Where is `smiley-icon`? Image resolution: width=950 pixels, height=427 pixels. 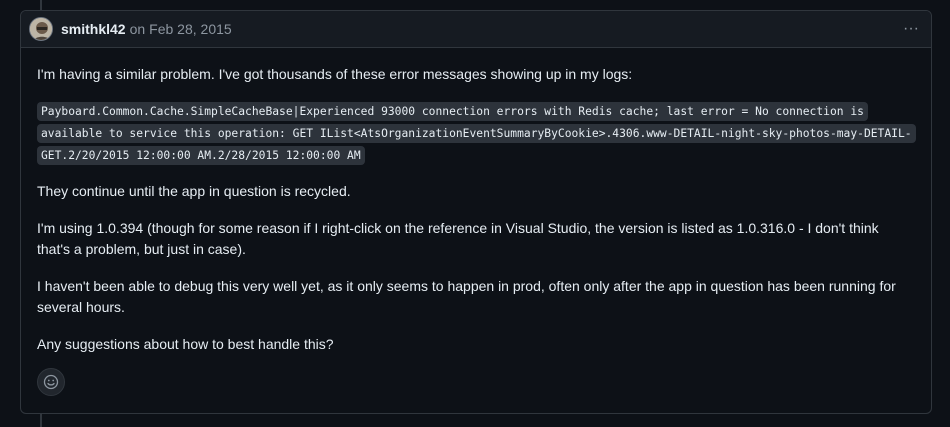 smiley-icon is located at coordinates (51, 382).